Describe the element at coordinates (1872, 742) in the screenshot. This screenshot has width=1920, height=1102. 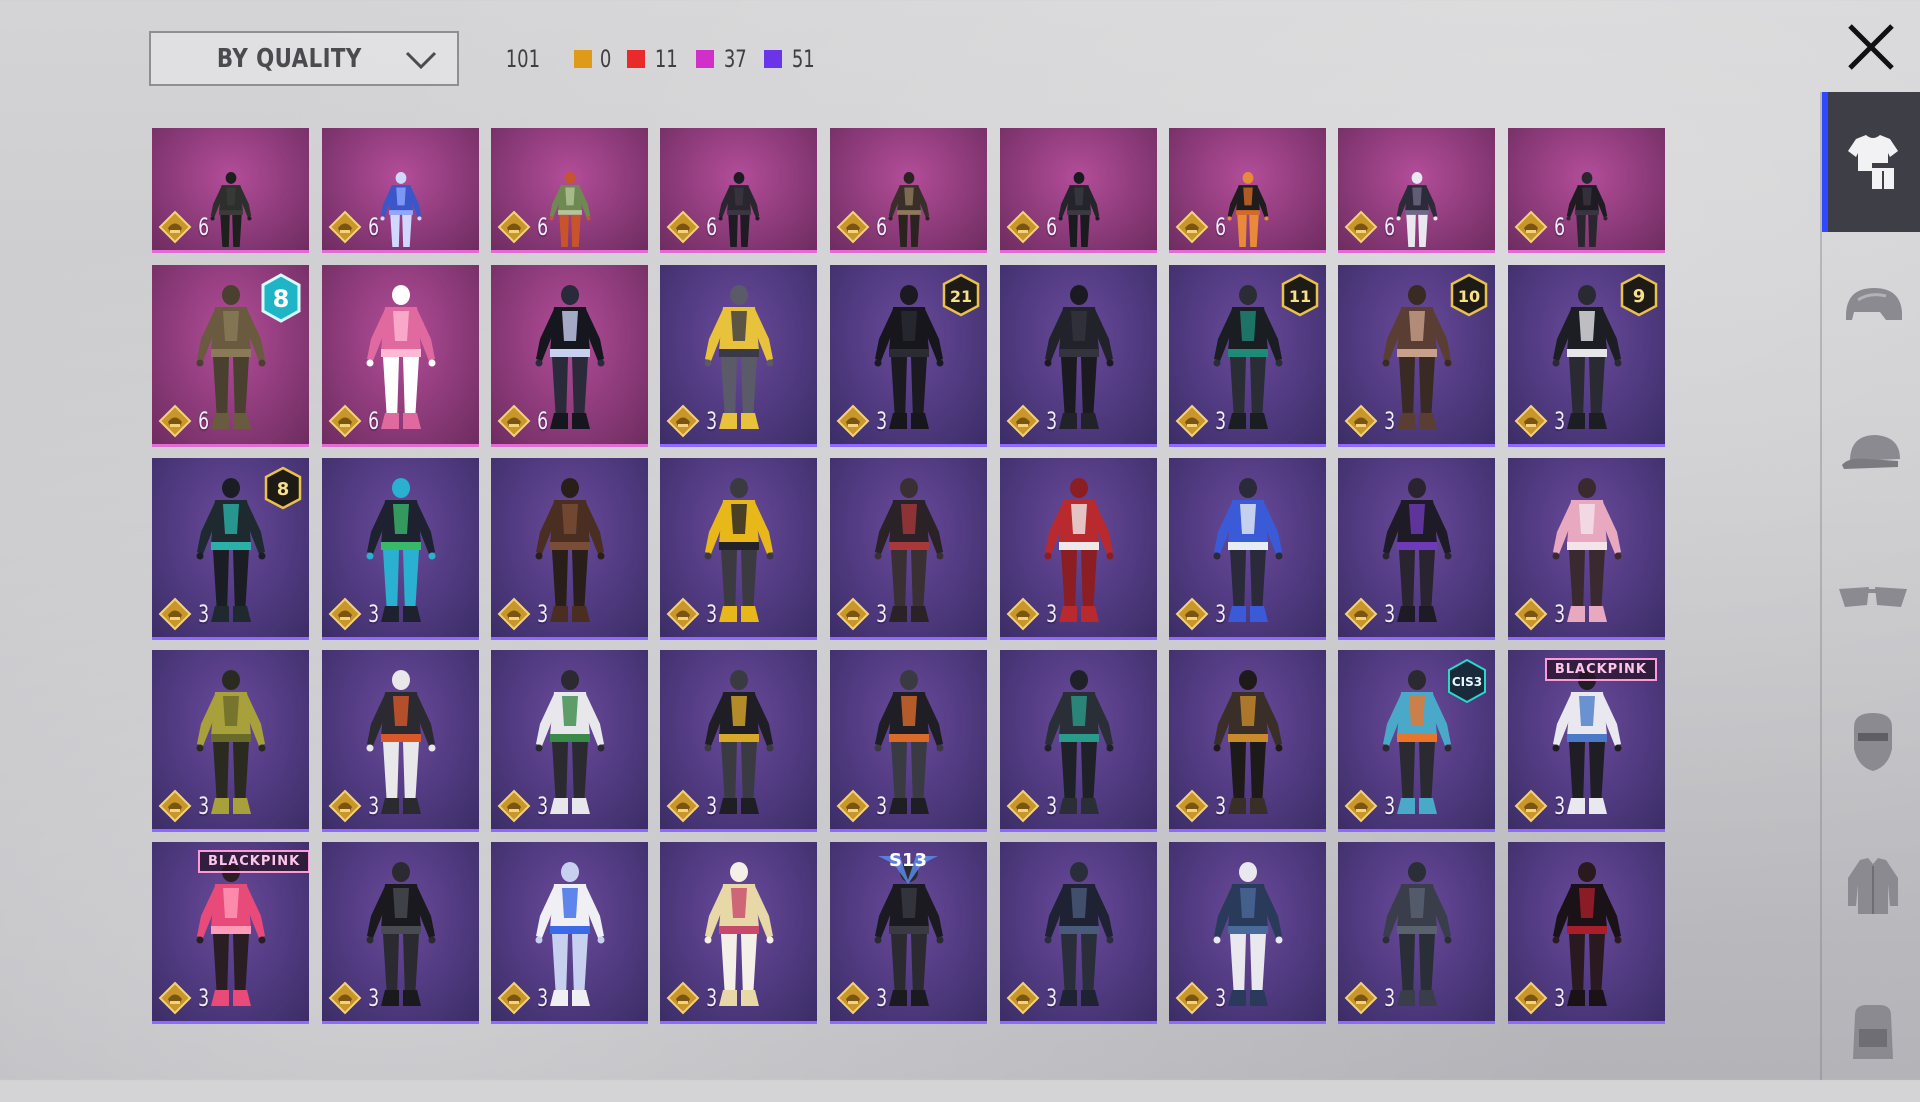
I see `sidebar-item-mask` at that location.